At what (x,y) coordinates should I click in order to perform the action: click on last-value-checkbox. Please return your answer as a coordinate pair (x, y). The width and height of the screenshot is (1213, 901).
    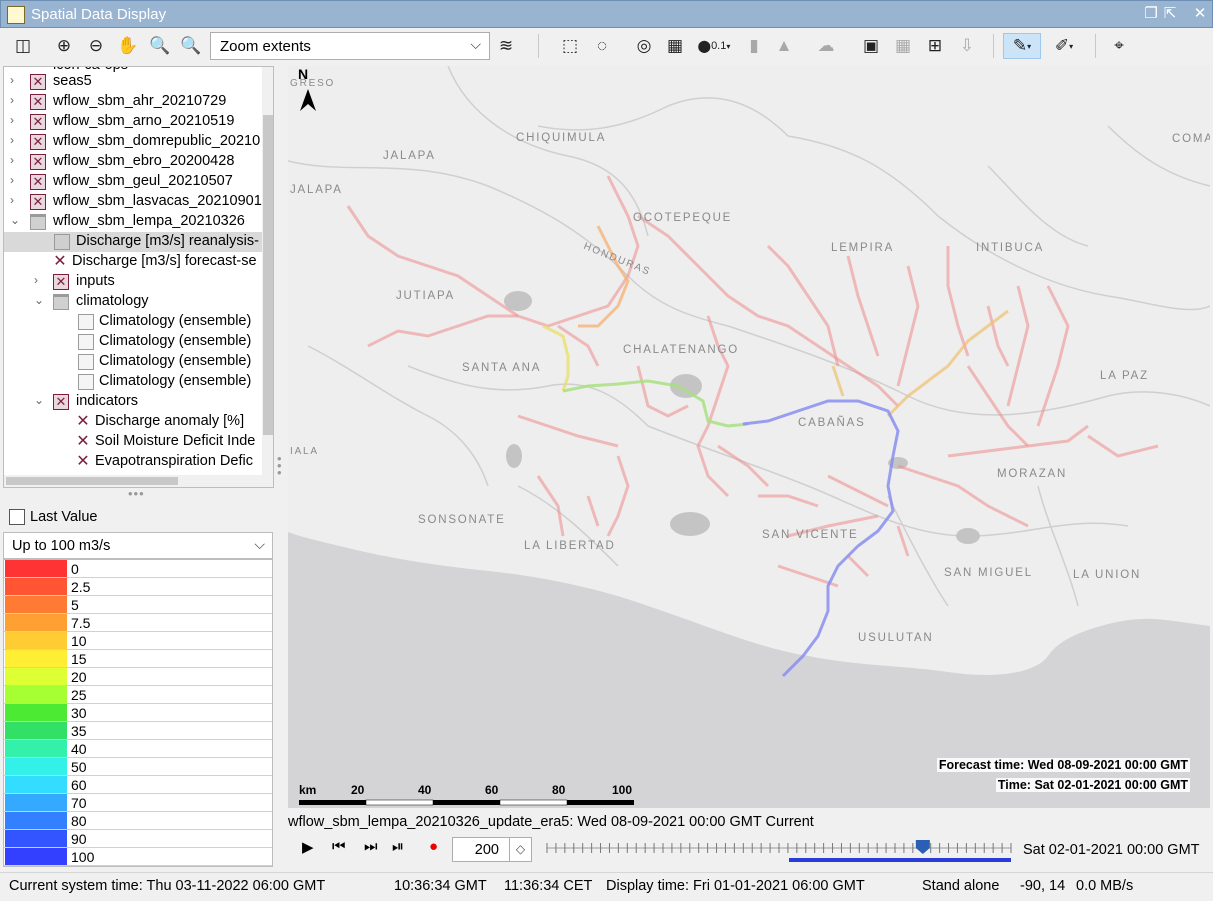
    Looking at the image, I should click on (17, 517).